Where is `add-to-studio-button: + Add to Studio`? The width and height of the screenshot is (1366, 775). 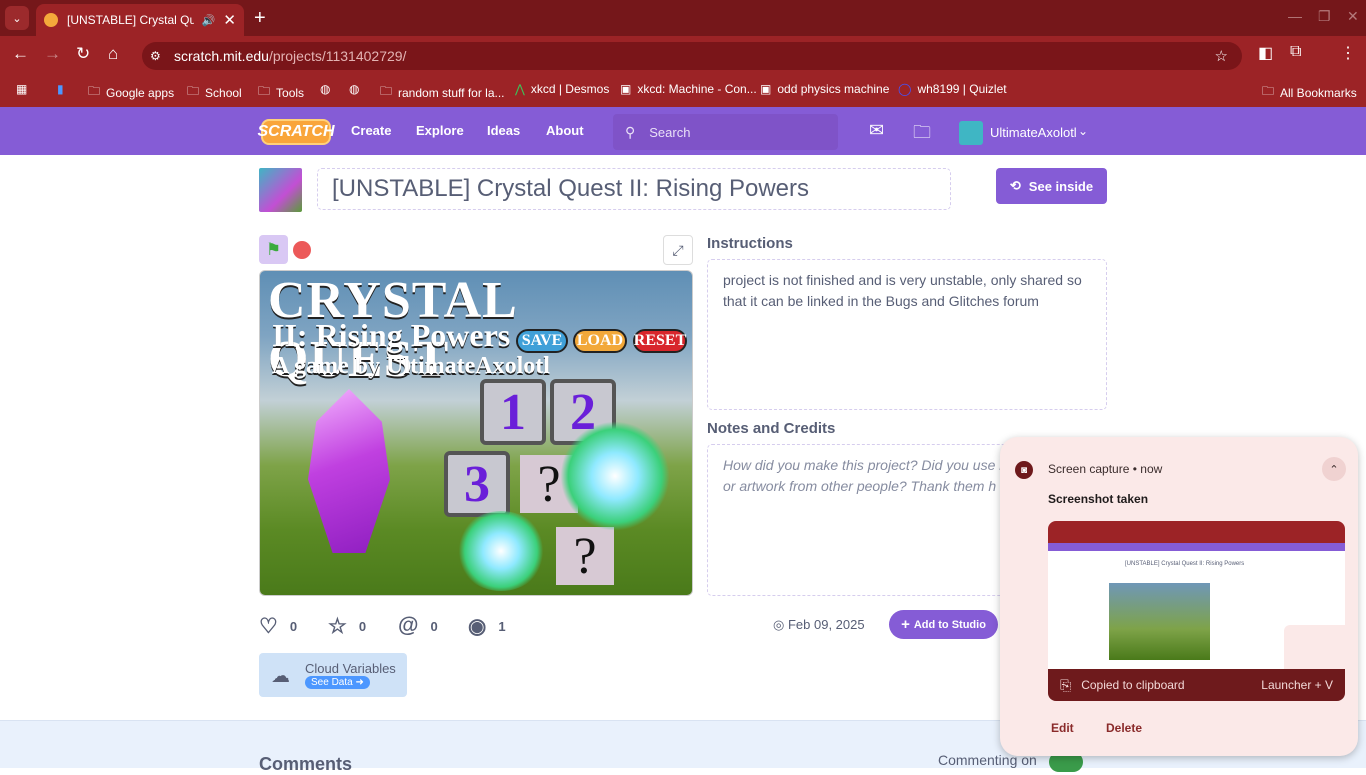 add-to-studio-button: + Add to Studio is located at coordinates (943, 624).